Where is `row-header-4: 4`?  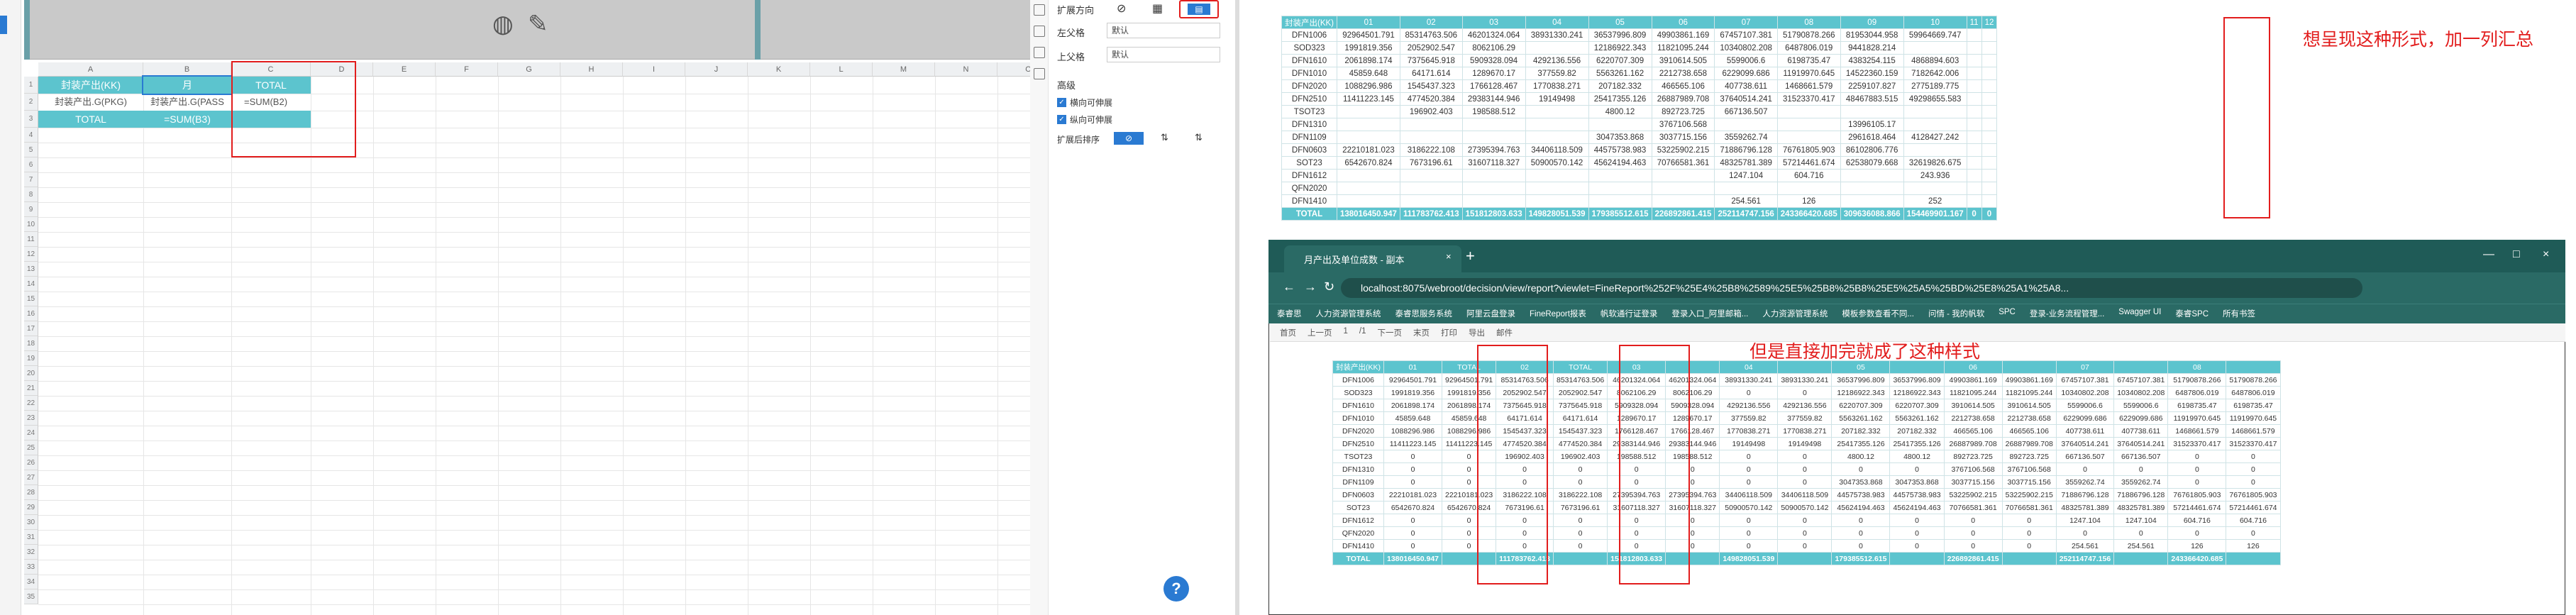 row-header-4: 4 is located at coordinates (31, 135).